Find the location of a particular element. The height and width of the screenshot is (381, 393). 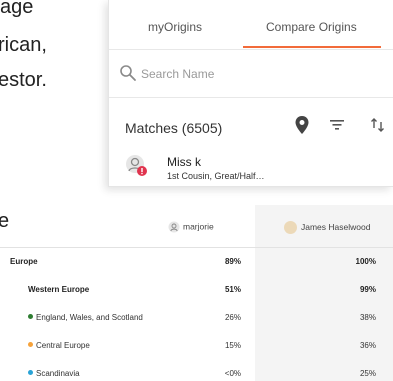

sort-icon is located at coordinates (378, 125).